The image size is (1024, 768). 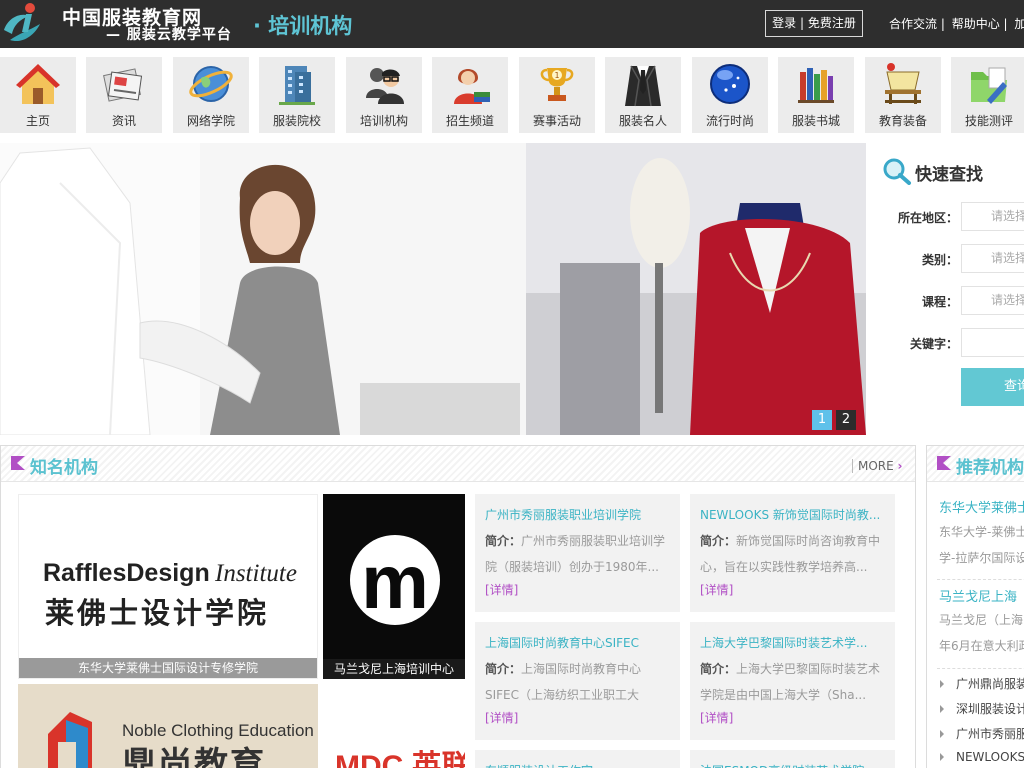 I want to click on top-links: 合作交流 | 帮助中心 | 加, so click(x=956, y=23).